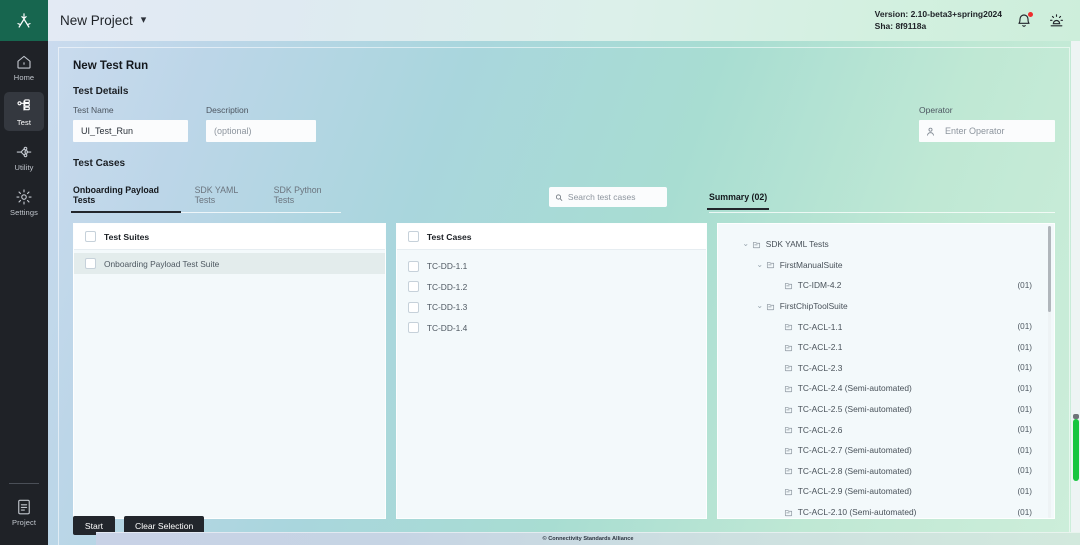 This screenshot has height=545, width=1080. What do you see at coordinates (1075, 286) in the screenshot?
I see `page-scrollbar-track` at bounding box center [1075, 286].